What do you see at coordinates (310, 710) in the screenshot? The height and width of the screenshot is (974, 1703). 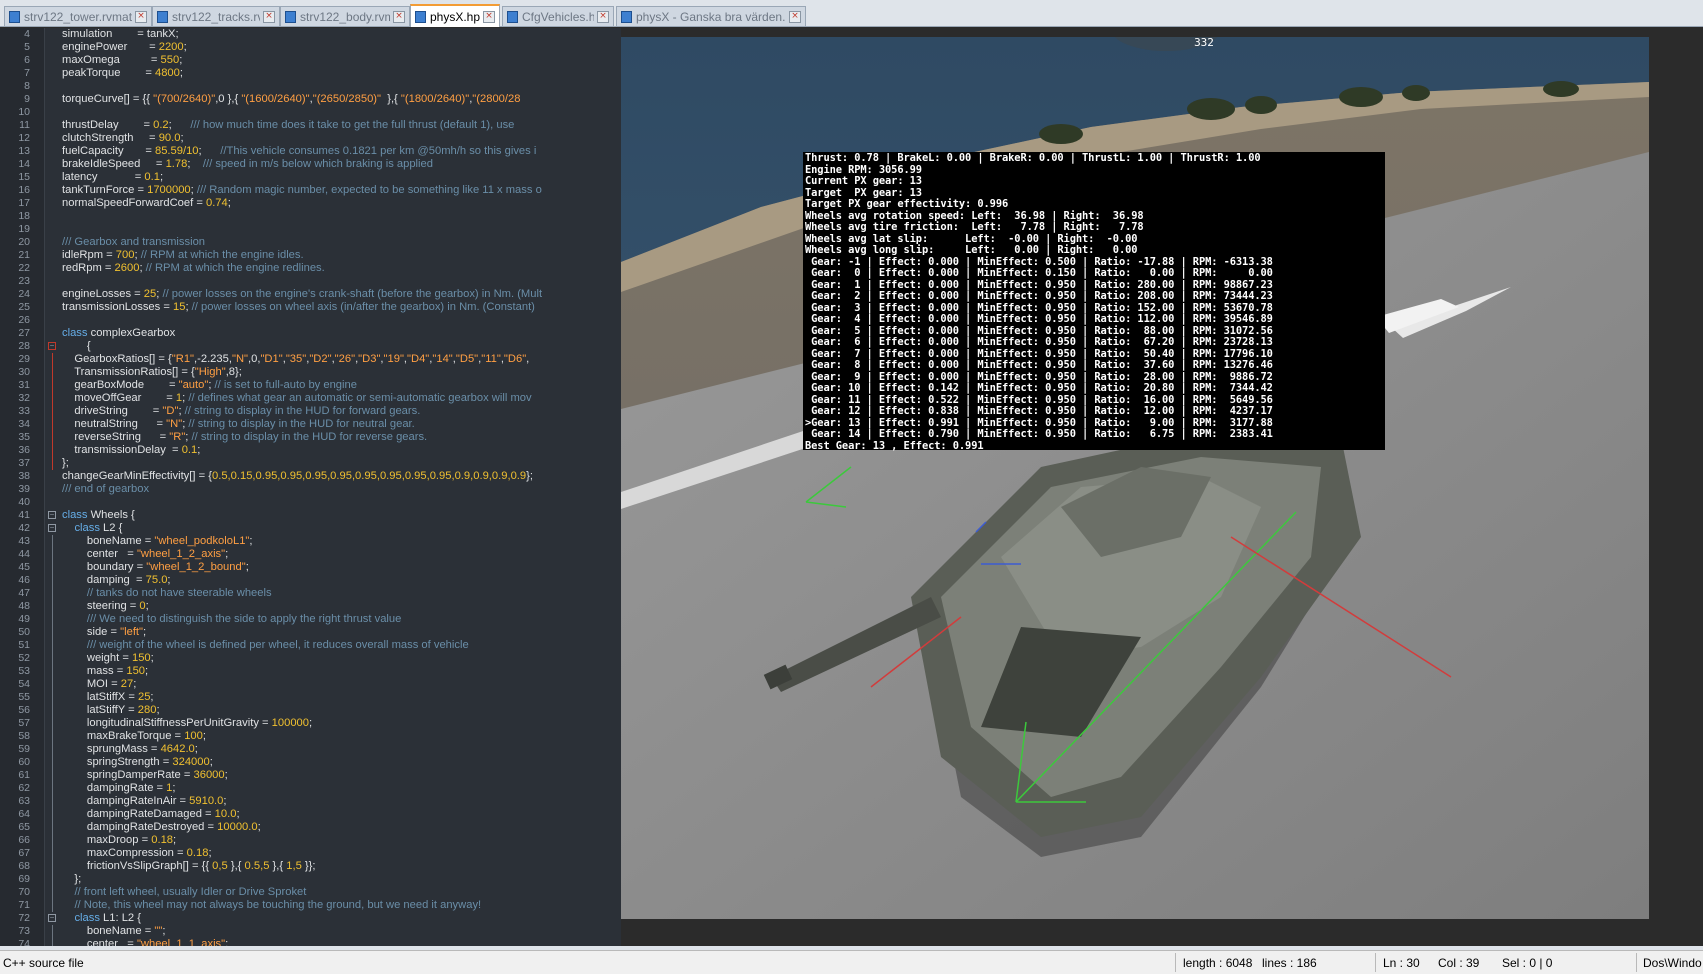 I see `code-line: 56 latStiffY = 280;` at bounding box center [310, 710].